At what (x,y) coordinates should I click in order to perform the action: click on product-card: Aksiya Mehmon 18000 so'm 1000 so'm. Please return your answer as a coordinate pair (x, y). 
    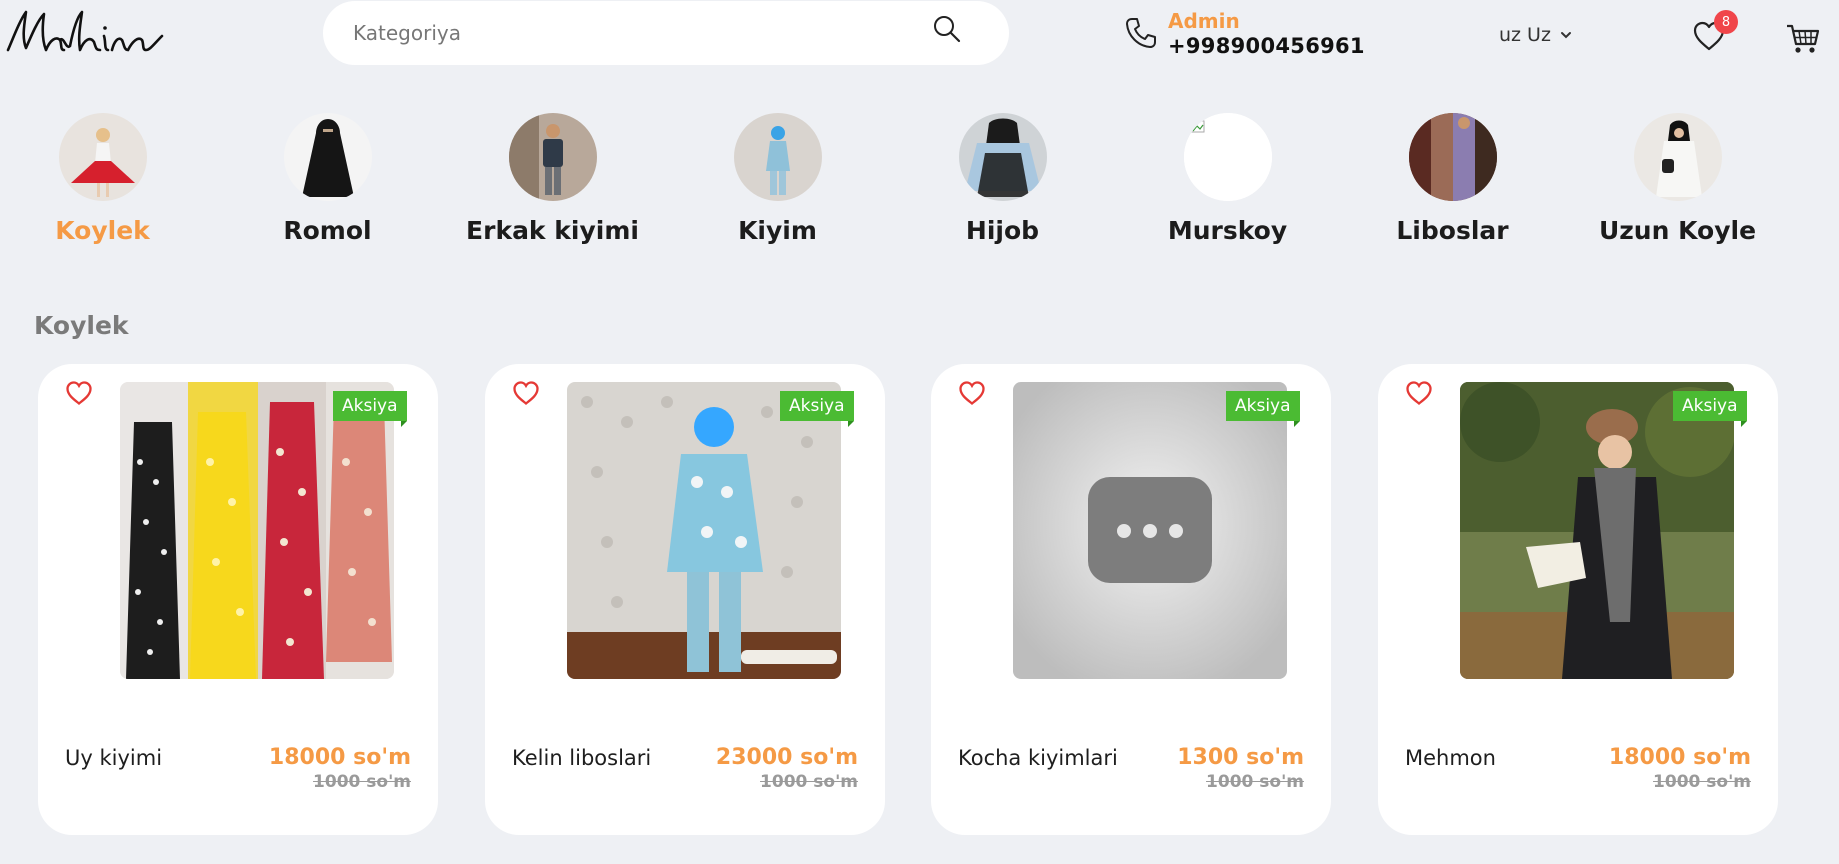
    Looking at the image, I should click on (1578, 599).